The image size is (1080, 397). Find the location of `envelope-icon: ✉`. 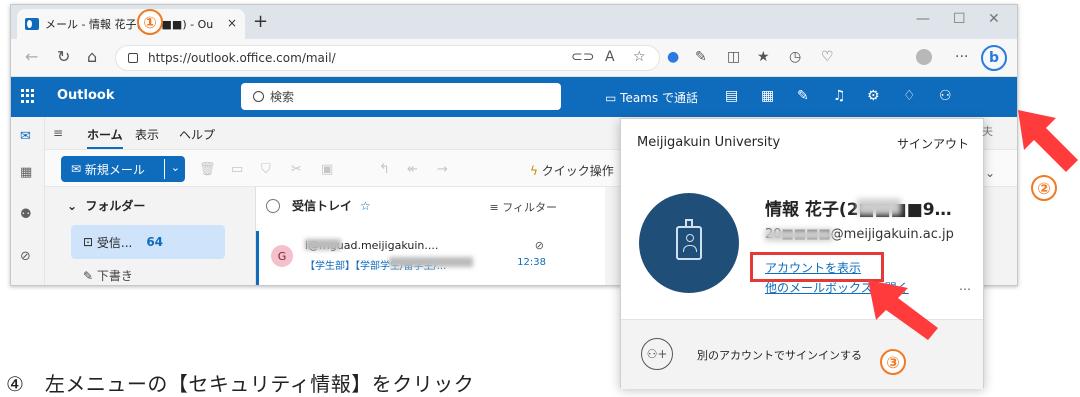

envelope-icon: ✉ is located at coordinates (78, 169).